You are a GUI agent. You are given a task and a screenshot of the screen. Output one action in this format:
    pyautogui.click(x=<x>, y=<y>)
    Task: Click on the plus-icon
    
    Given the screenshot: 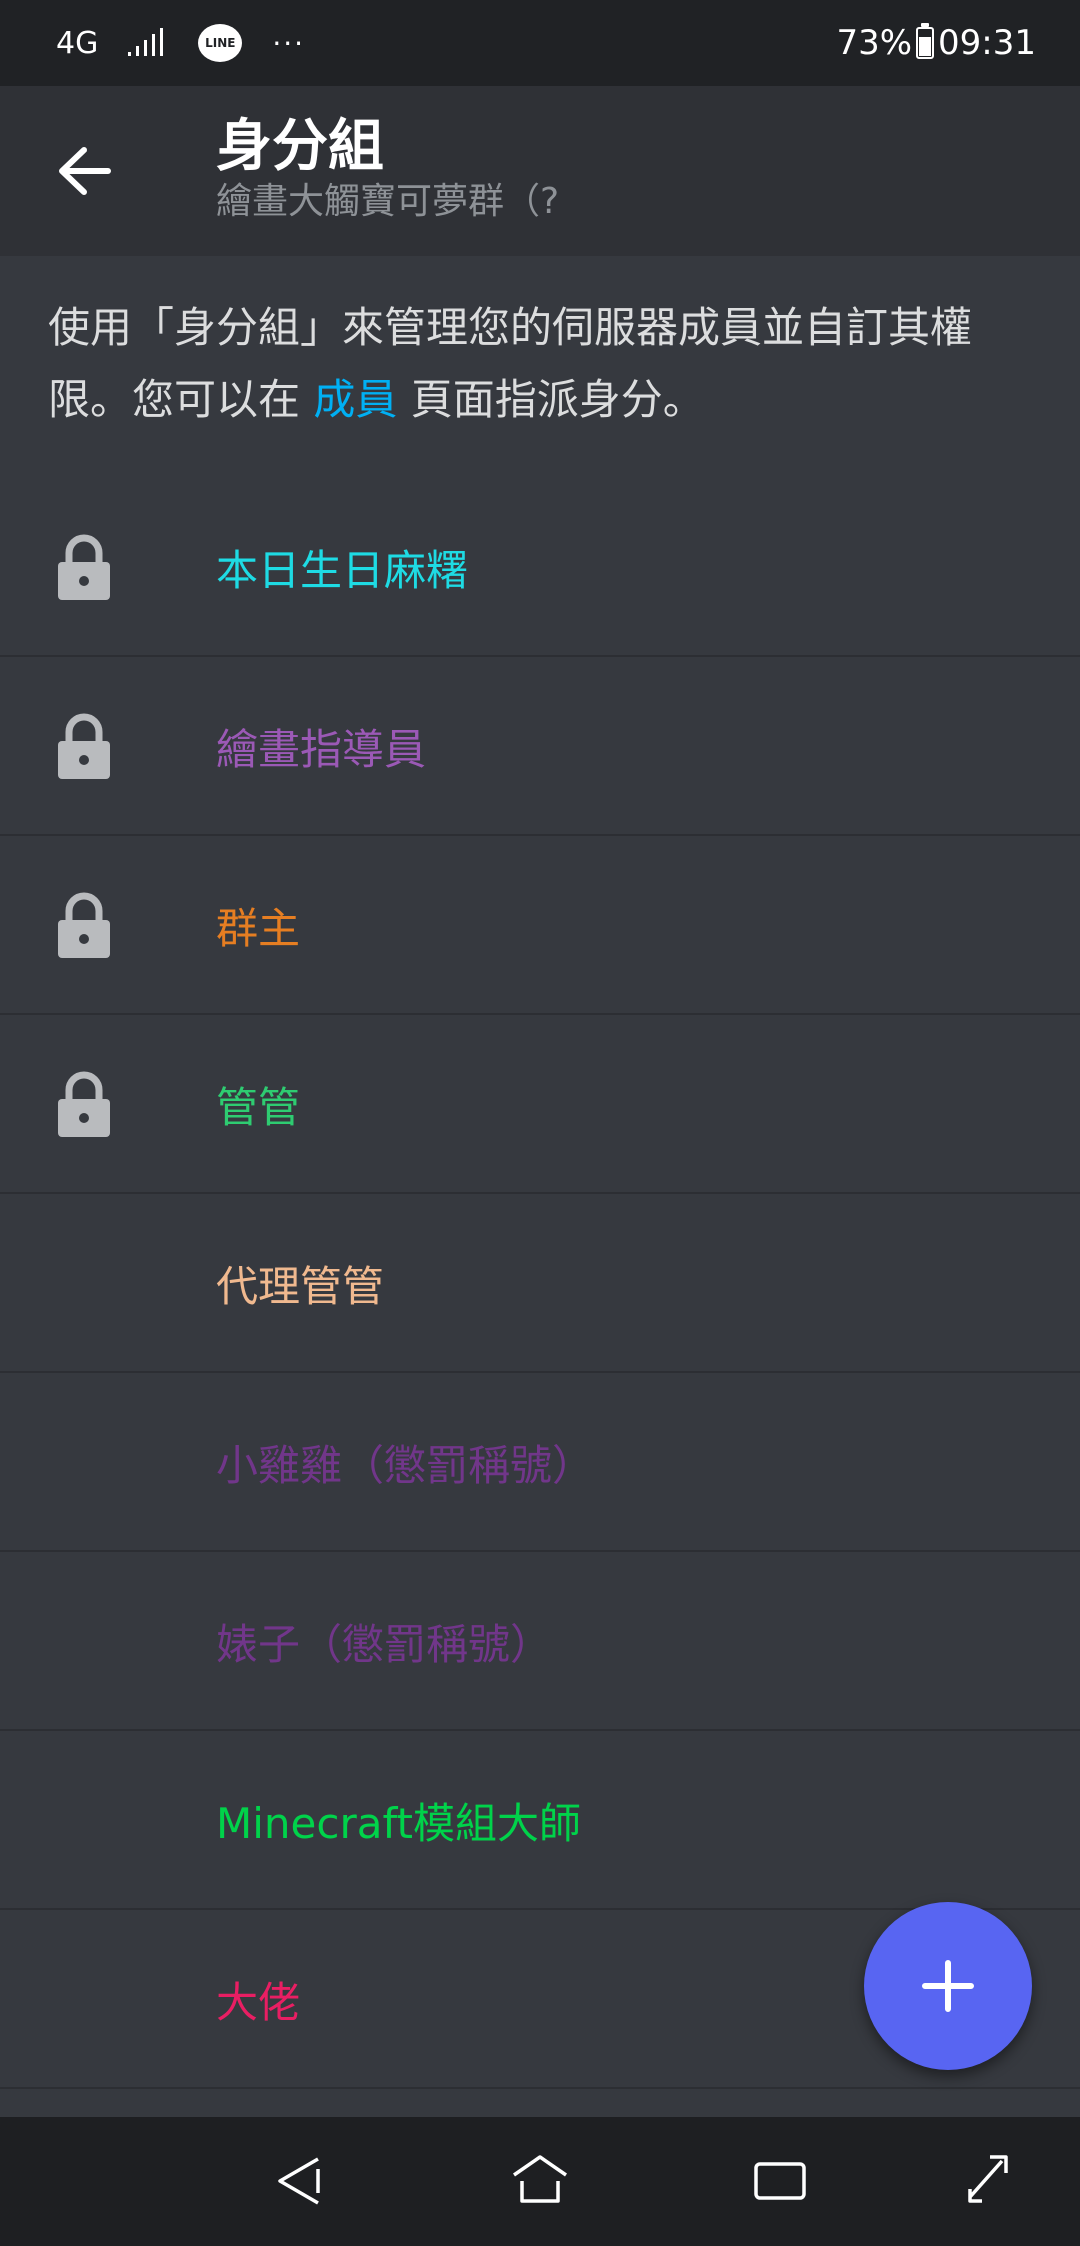 What is the action you would take?
    pyautogui.click(x=948, y=1986)
    